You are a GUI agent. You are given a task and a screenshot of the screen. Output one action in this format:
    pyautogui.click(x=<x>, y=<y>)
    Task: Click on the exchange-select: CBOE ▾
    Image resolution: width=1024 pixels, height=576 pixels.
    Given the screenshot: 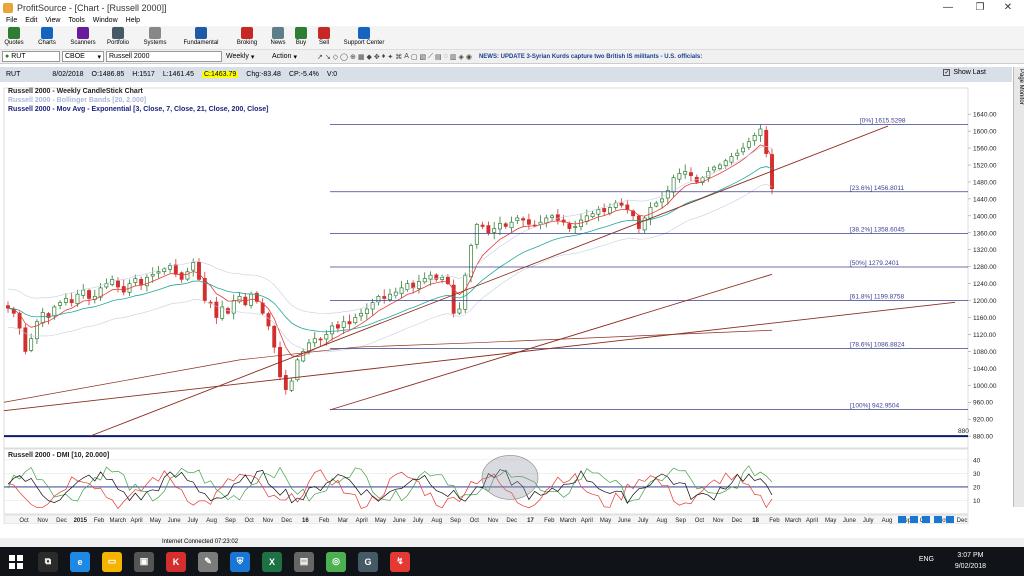 What is the action you would take?
    pyautogui.click(x=83, y=56)
    